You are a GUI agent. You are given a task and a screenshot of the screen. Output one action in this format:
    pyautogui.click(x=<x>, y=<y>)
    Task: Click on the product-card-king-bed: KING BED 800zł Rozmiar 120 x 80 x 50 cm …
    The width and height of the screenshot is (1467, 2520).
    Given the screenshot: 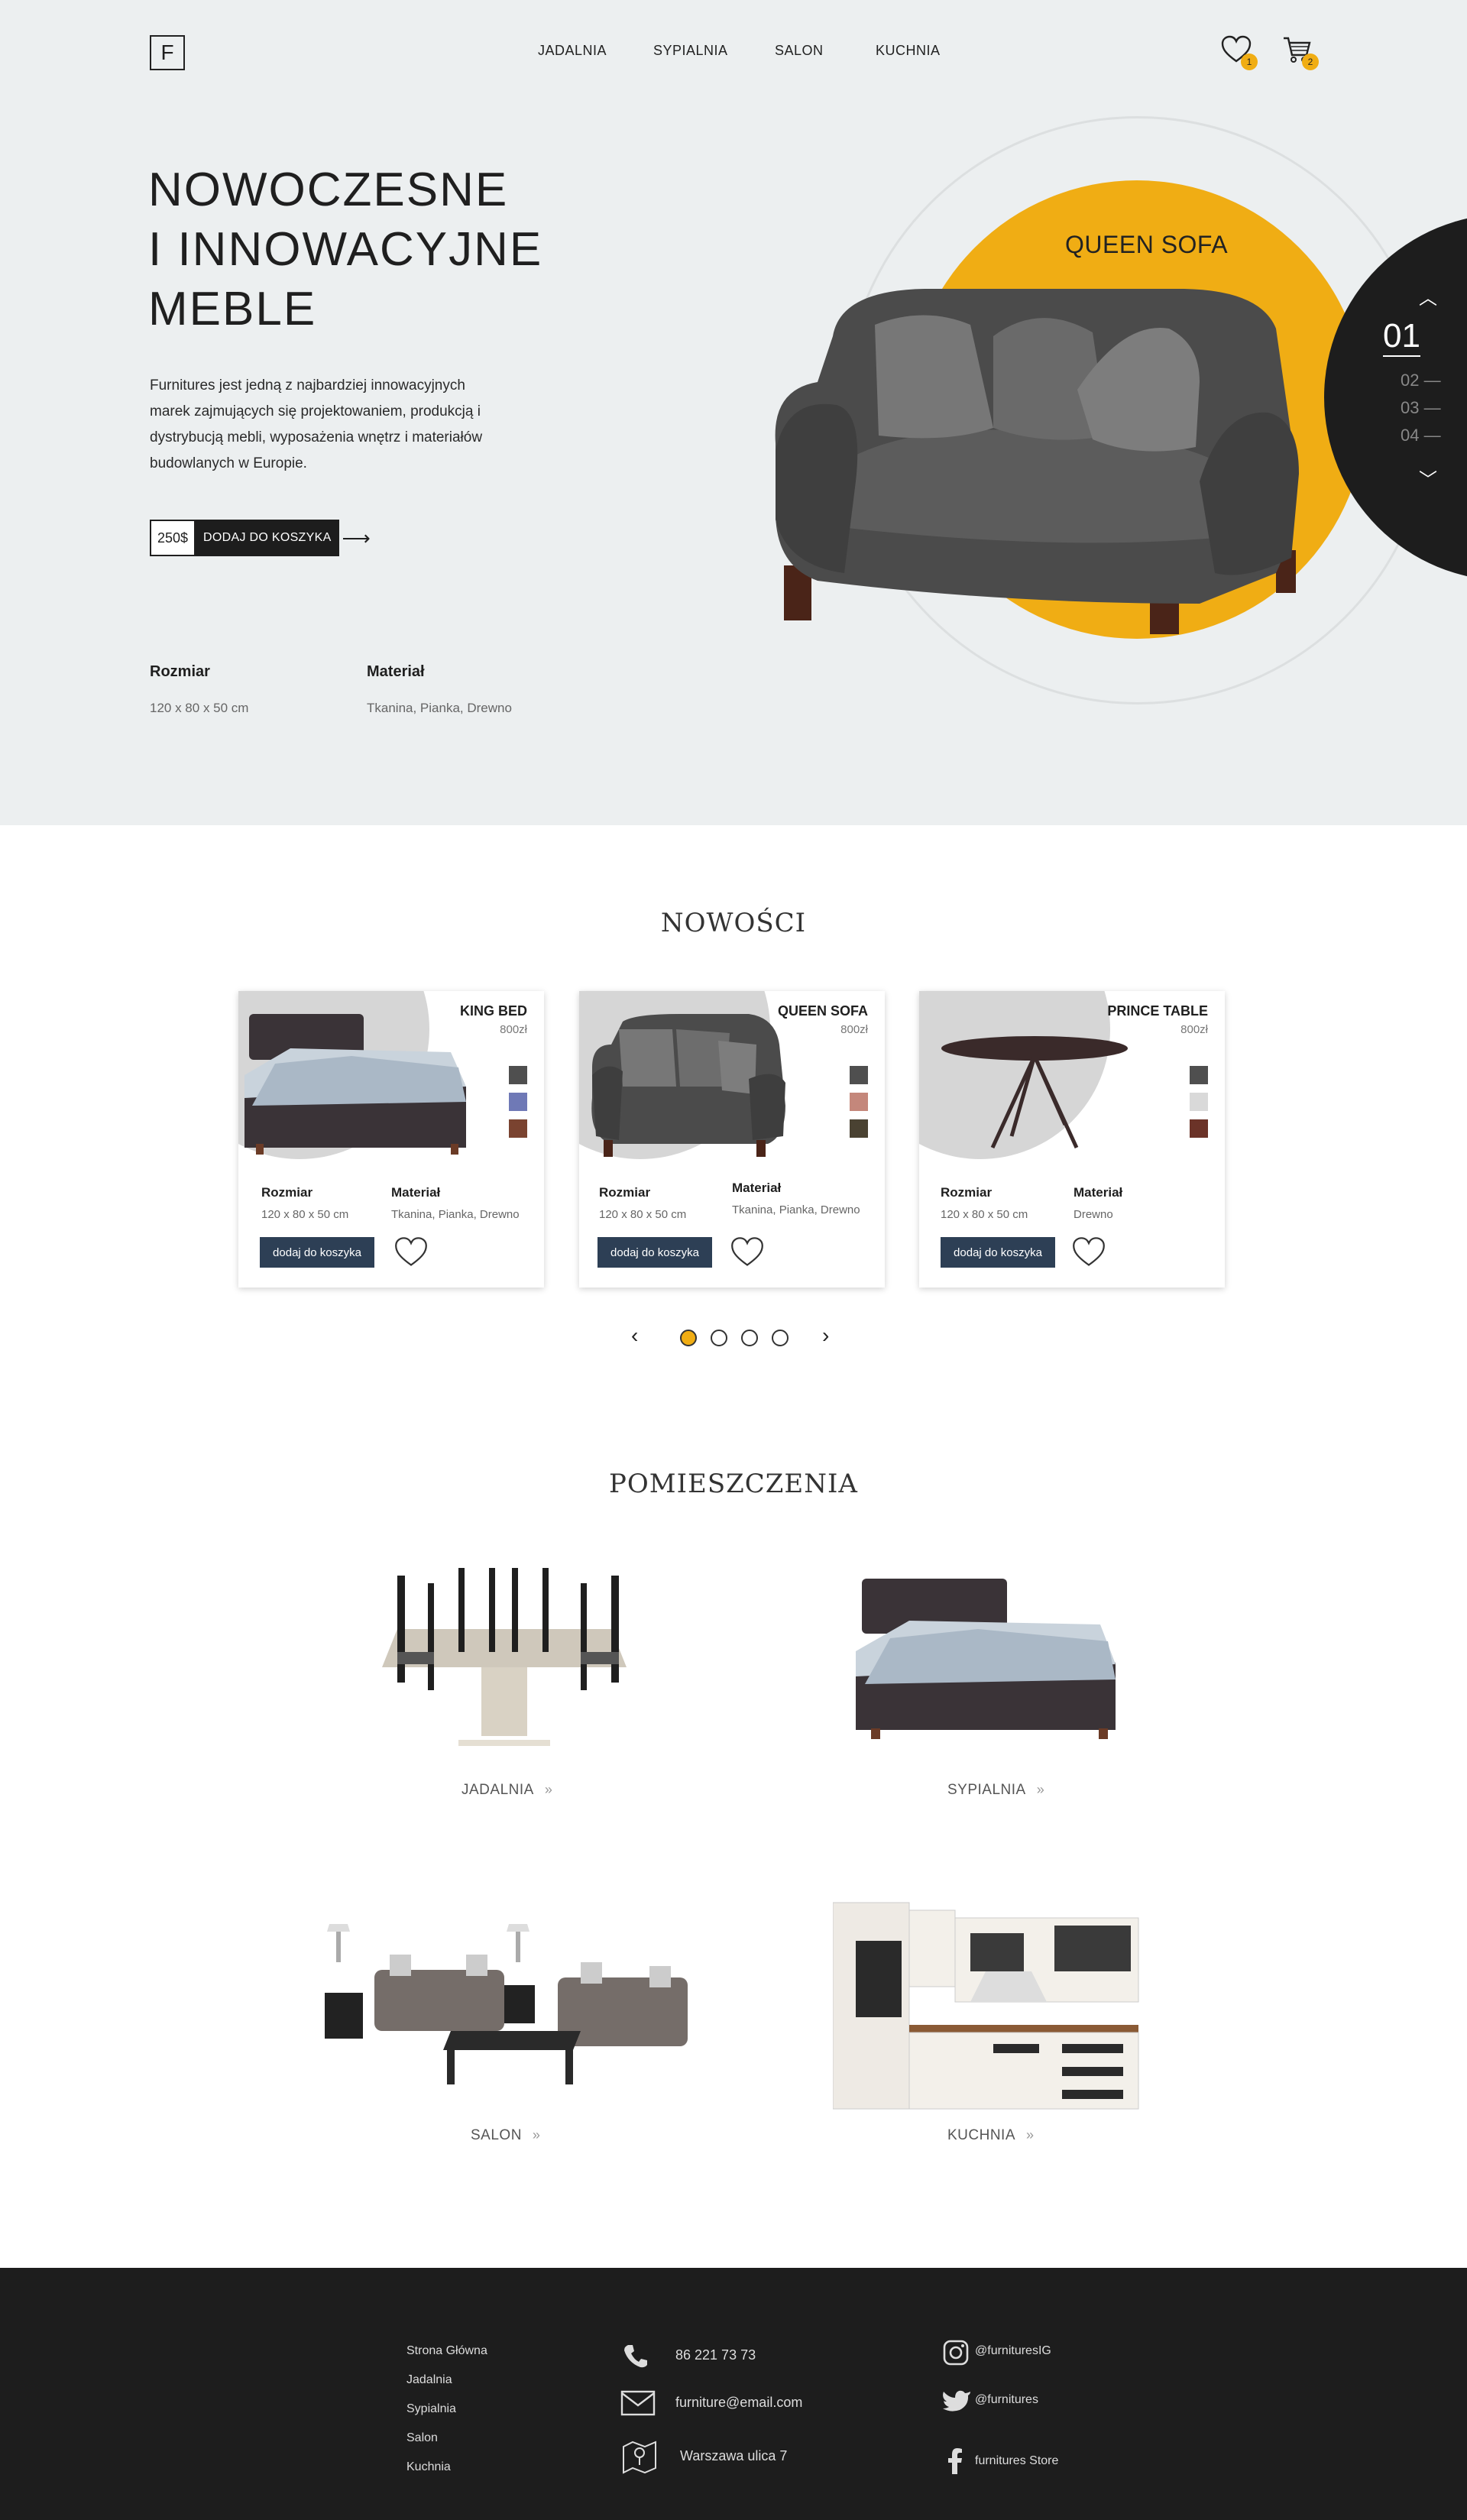 What is the action you would take?
    pyautogui.click(x=391, y=1139)
    